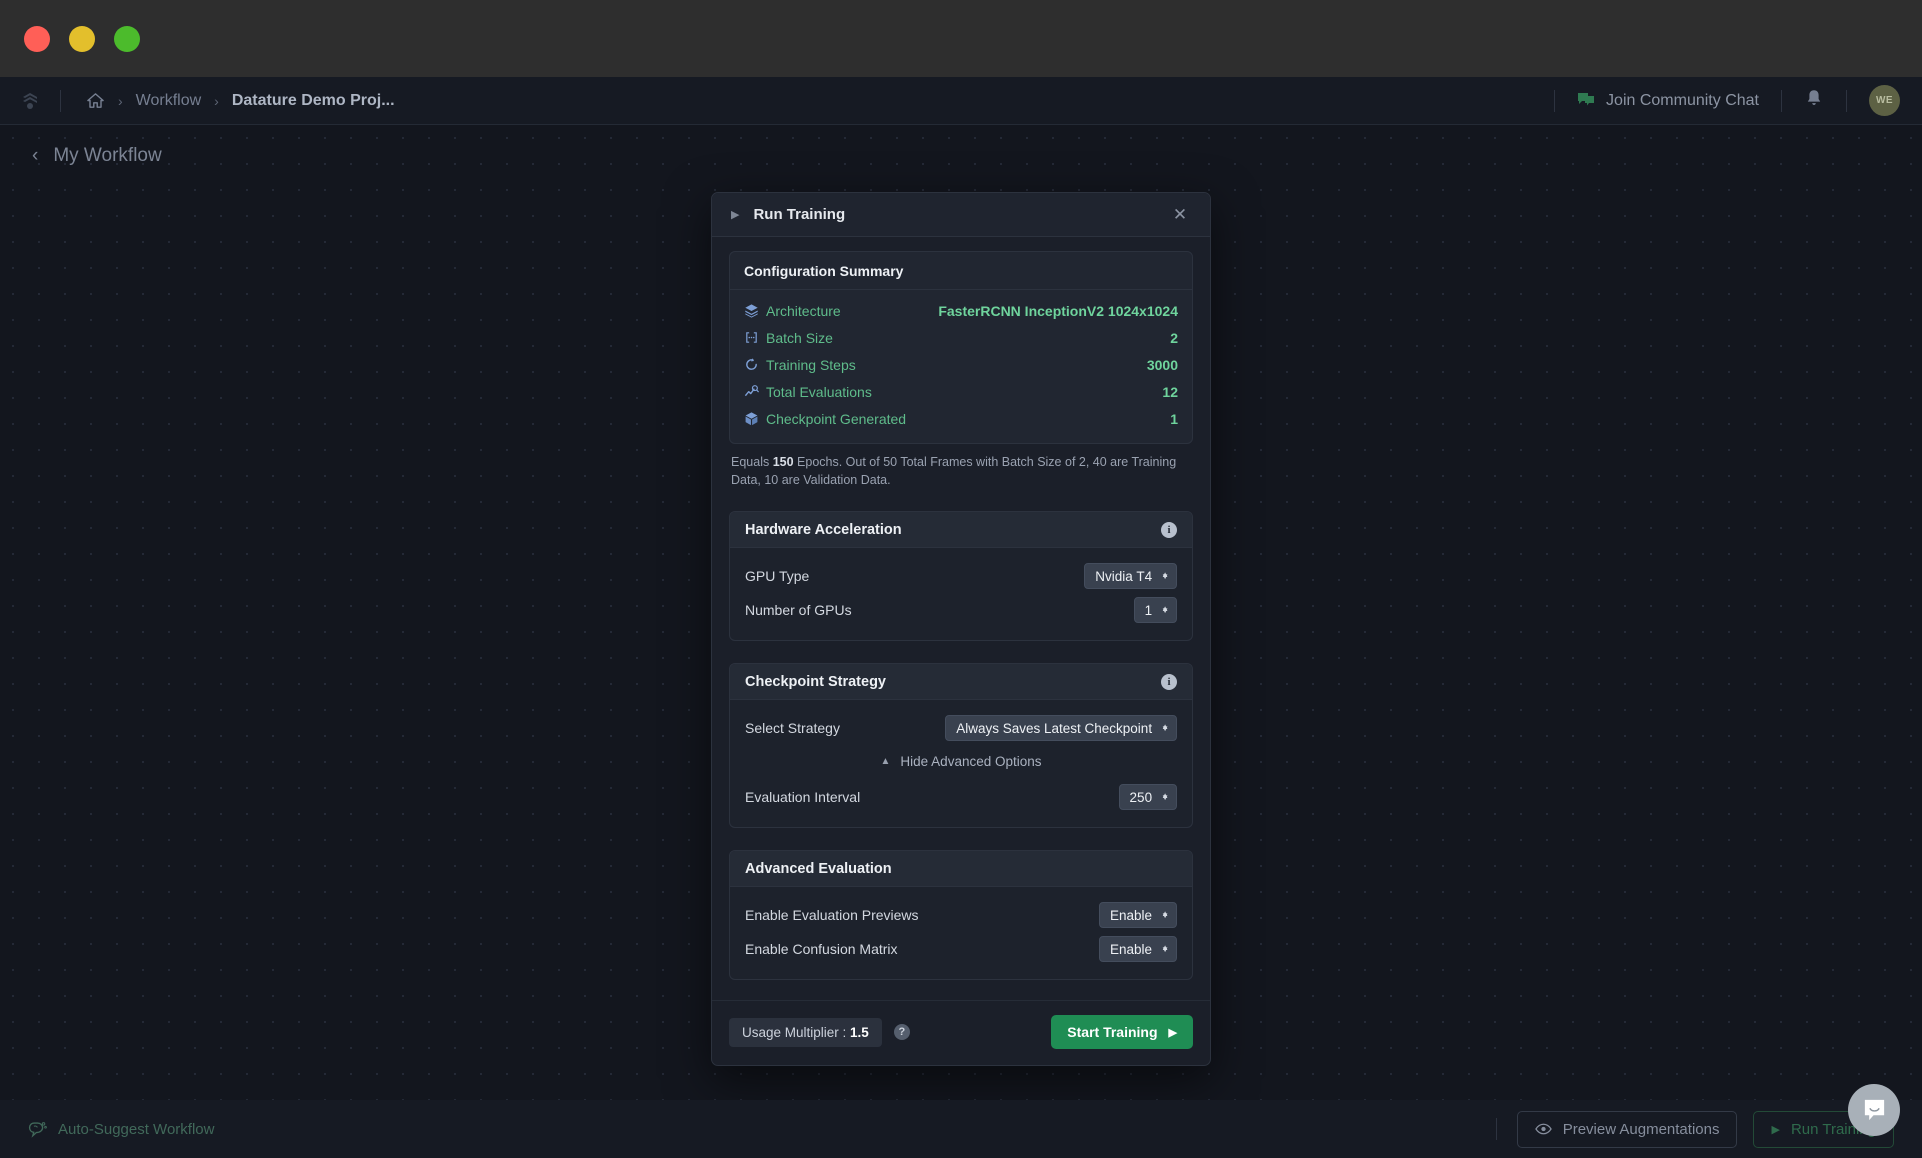 This screenshot has height=1158, width=1922. I want to click on hardware-acceleration-header: Hardware Acceleration i, so click(961, 530).